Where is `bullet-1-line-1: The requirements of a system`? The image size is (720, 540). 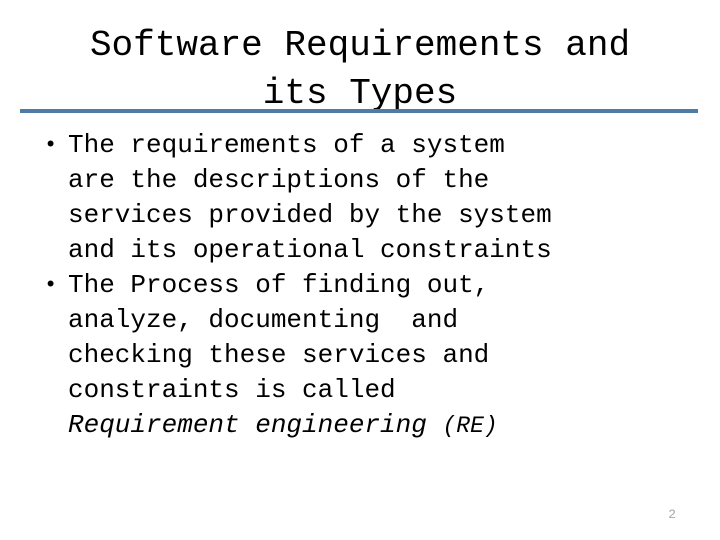
bullet-1-line-1: The requirements of a system is located at coordinates (286, 145).